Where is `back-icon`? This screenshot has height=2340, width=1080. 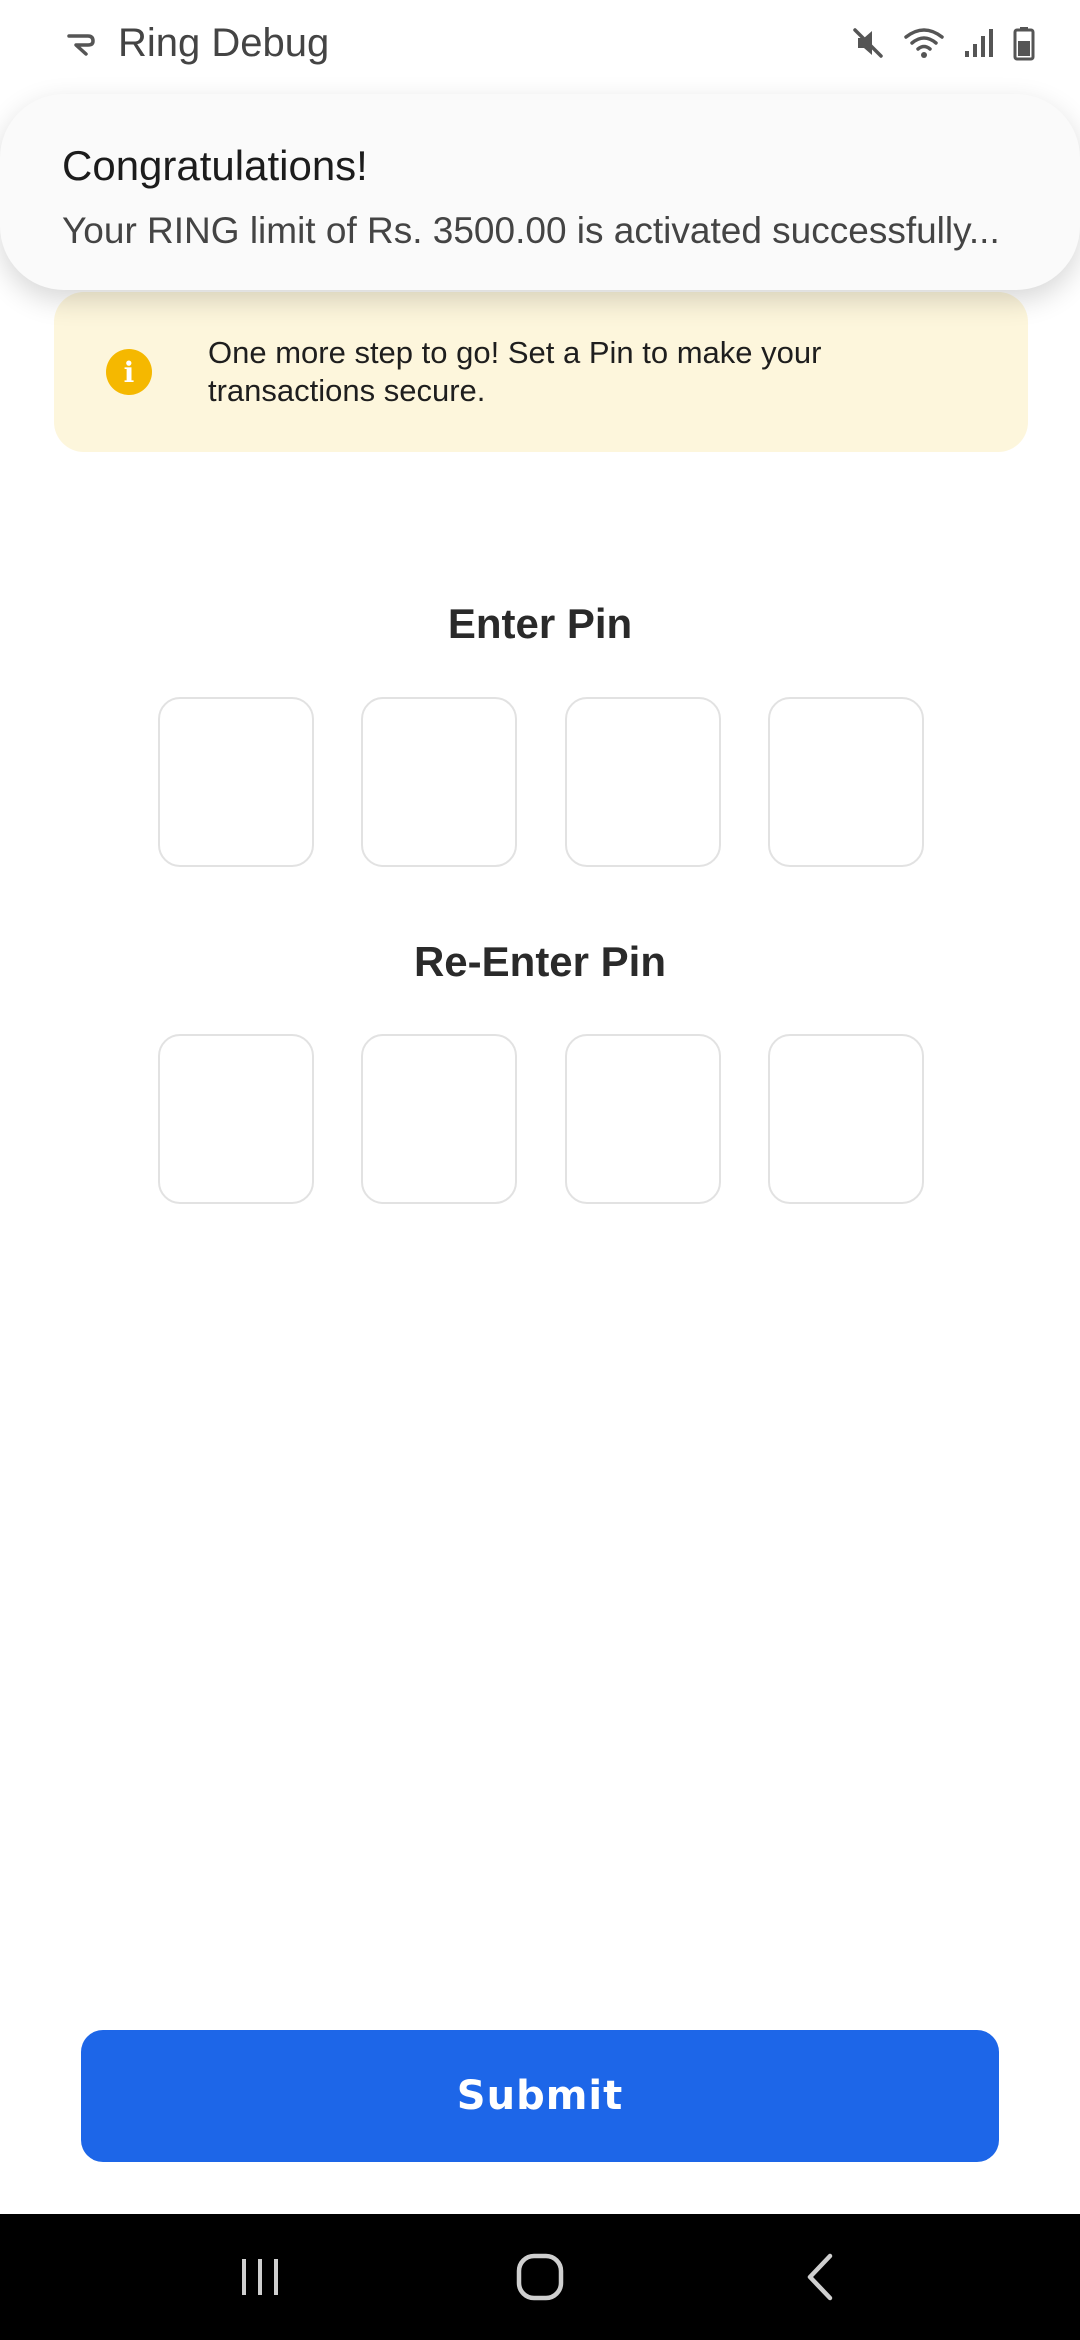 back-icon is located at coordinates (820, 2277).